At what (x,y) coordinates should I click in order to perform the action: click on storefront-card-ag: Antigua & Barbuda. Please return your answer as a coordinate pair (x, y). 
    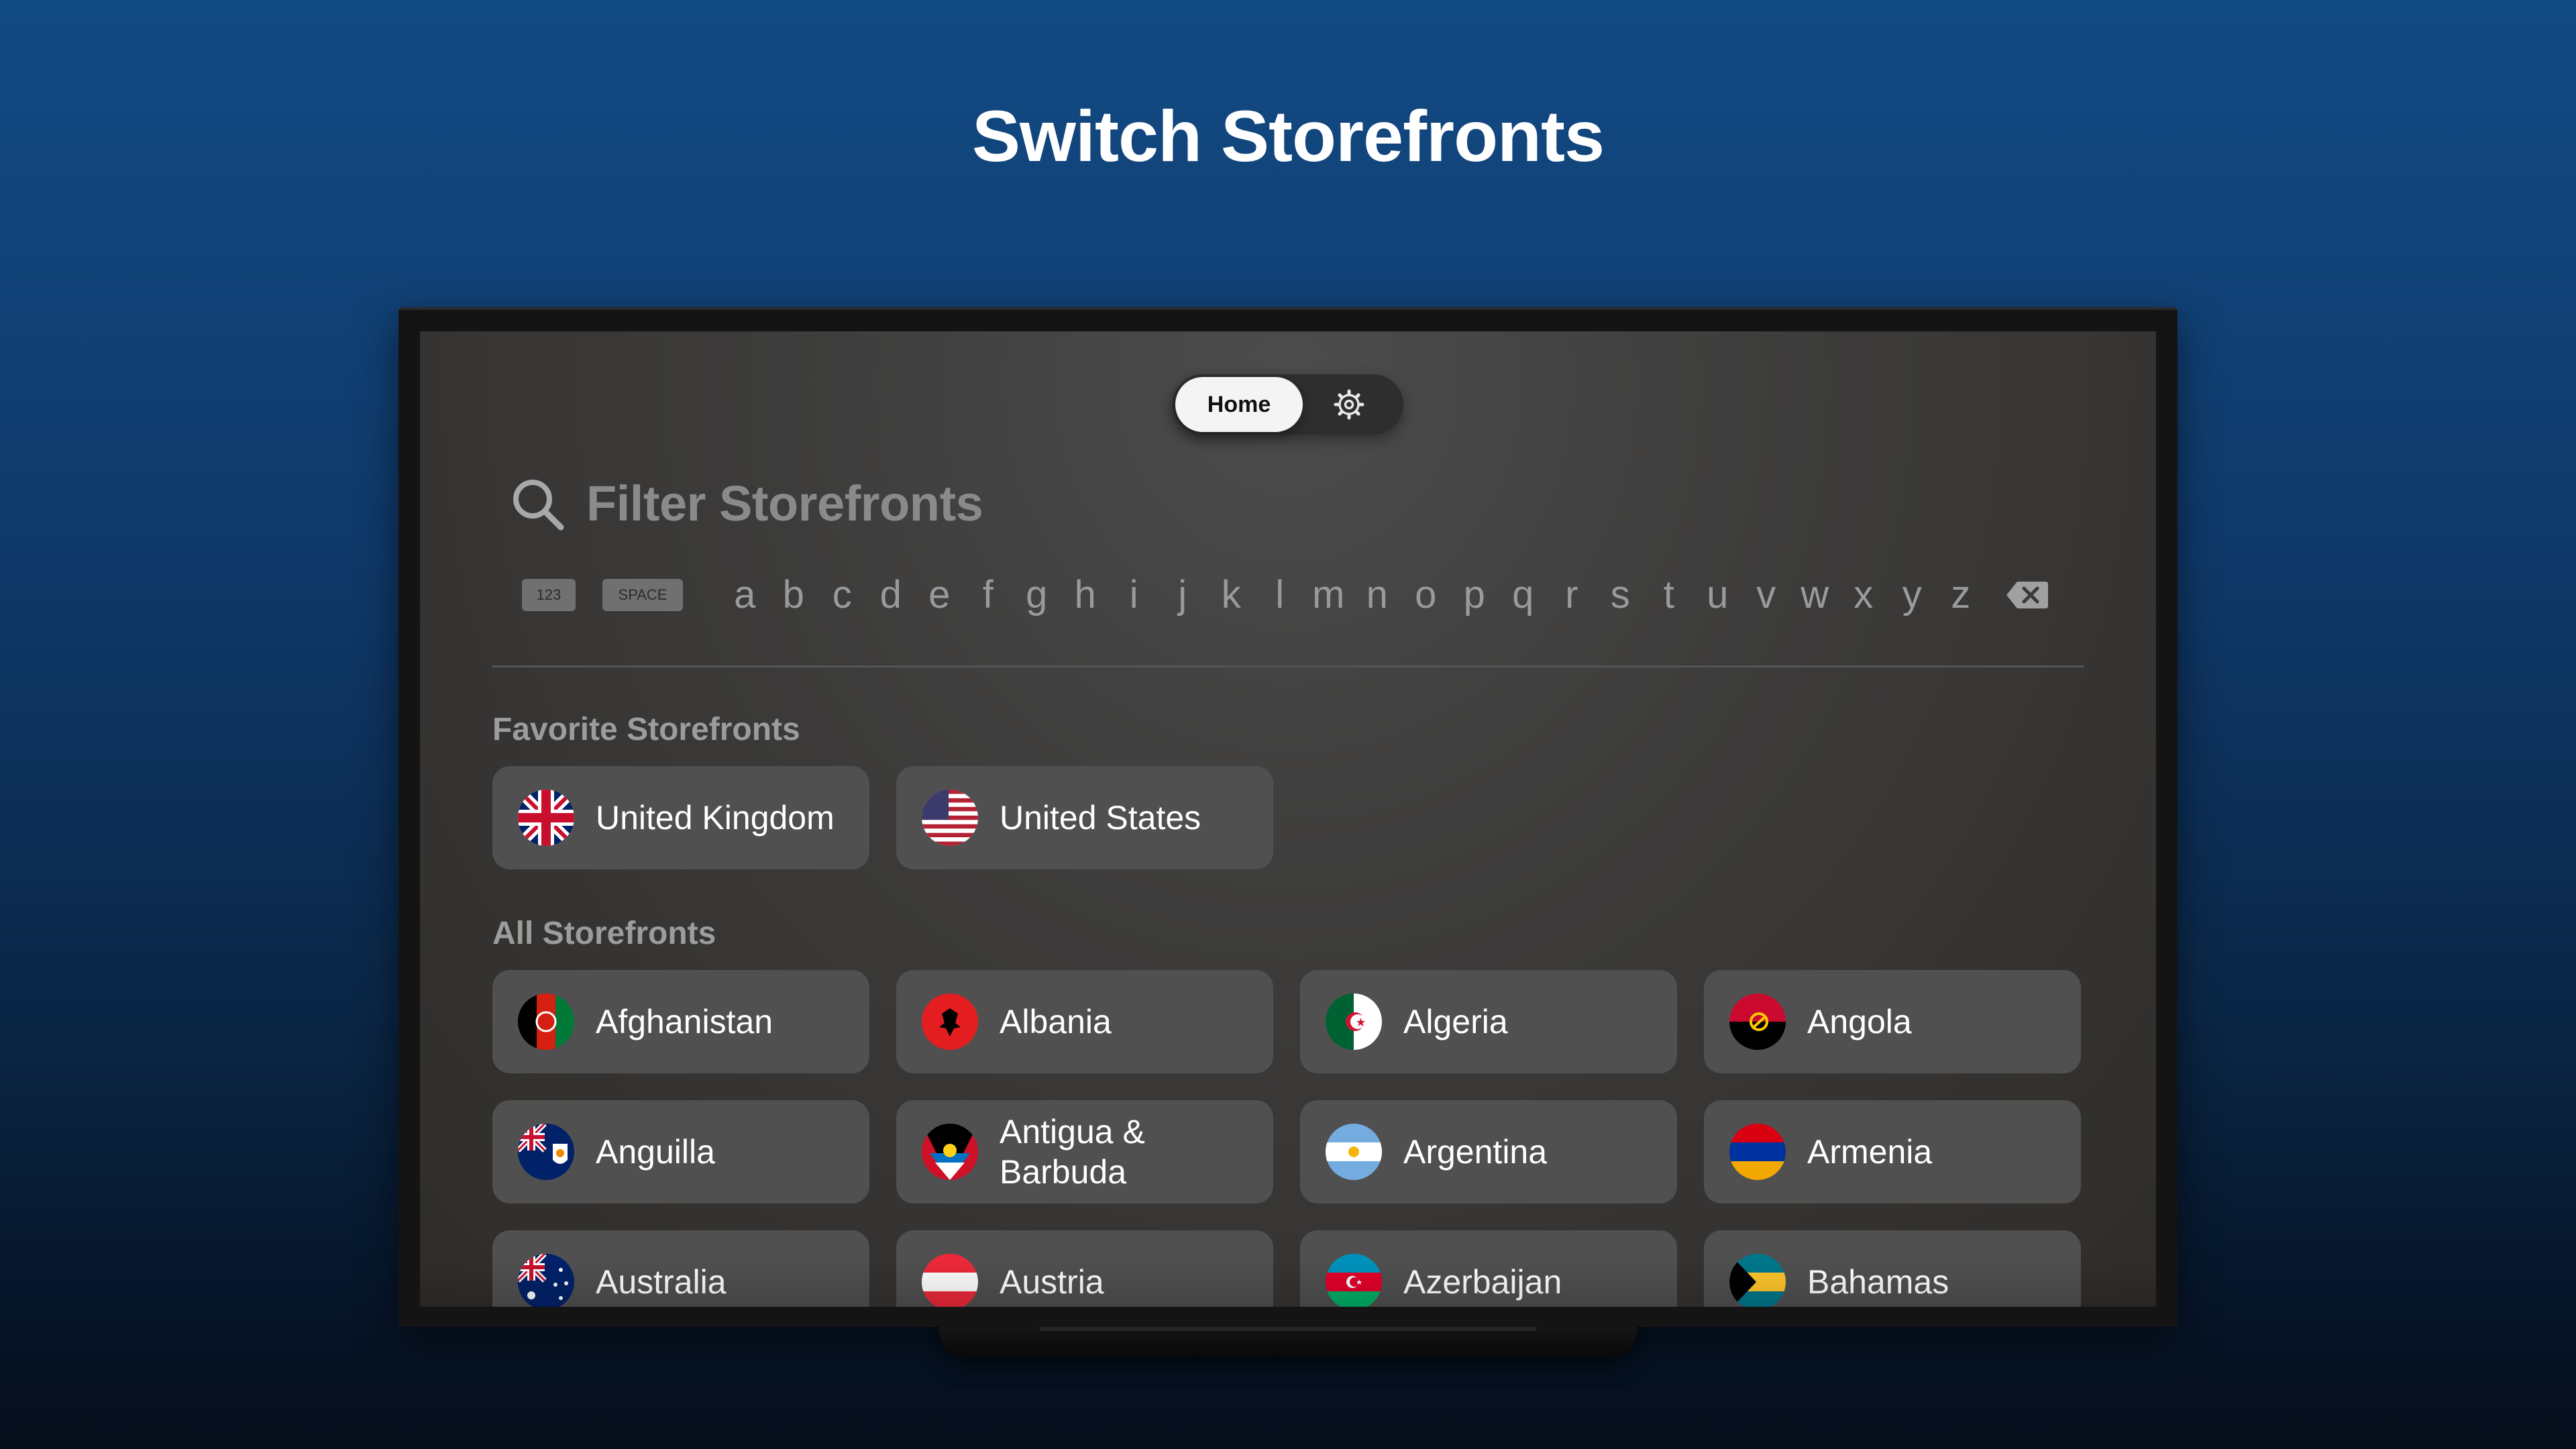
    Looking at the image, I should click on (1084, 1151).